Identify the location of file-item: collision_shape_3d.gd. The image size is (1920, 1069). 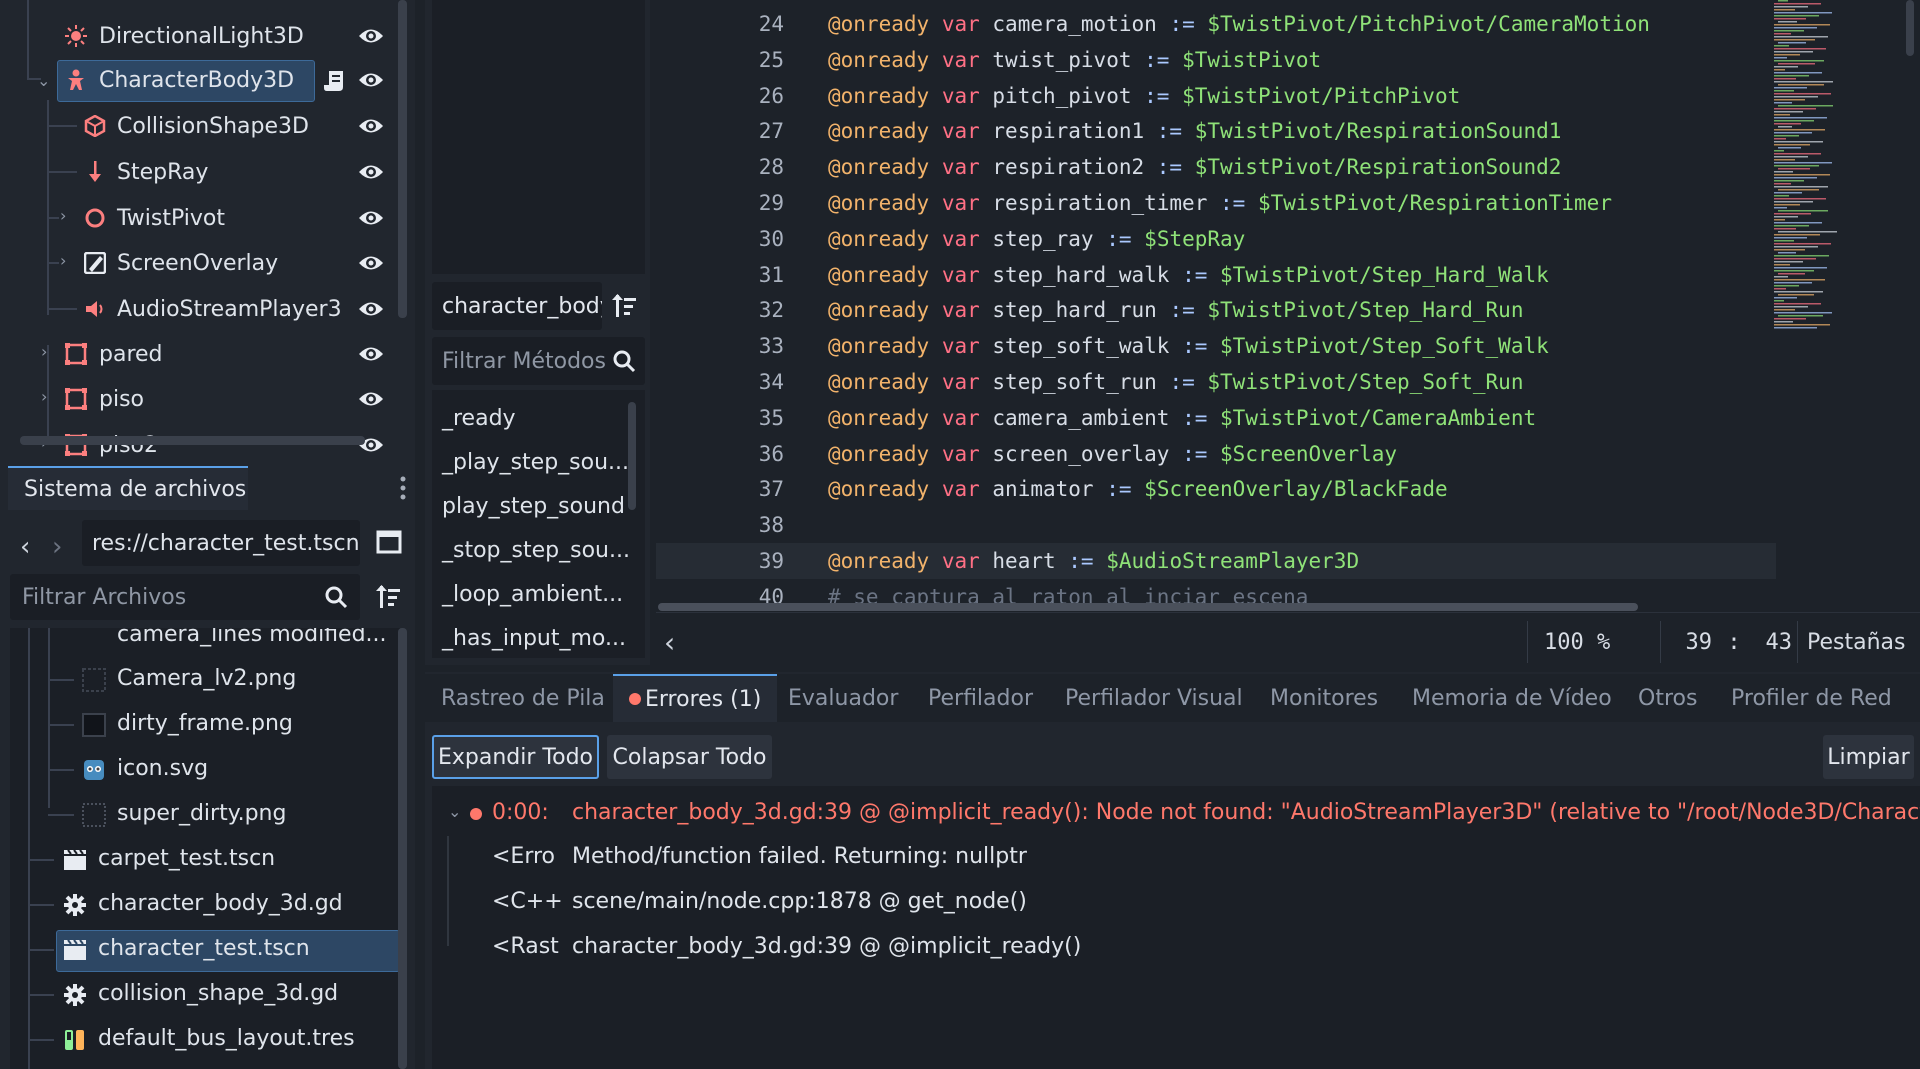
(205, 995).